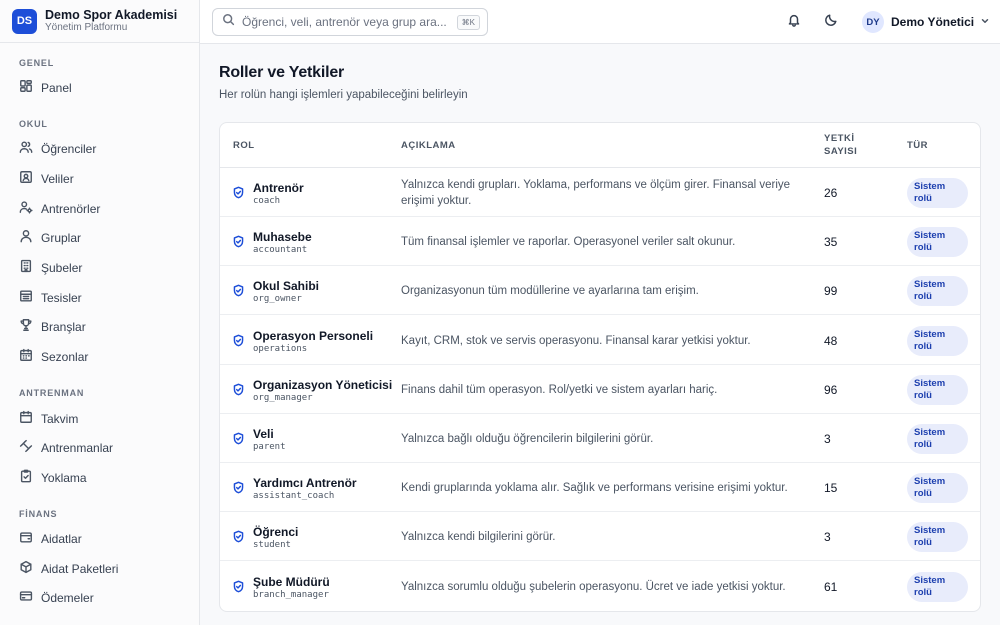 Image resolution: width=1000 pixels, height=625 pixels. Describe the element at coordinates (100, 569) in the screenshot. I see `sidebar-item-aidat-paketleri: Aidat Paketleri` at that location.